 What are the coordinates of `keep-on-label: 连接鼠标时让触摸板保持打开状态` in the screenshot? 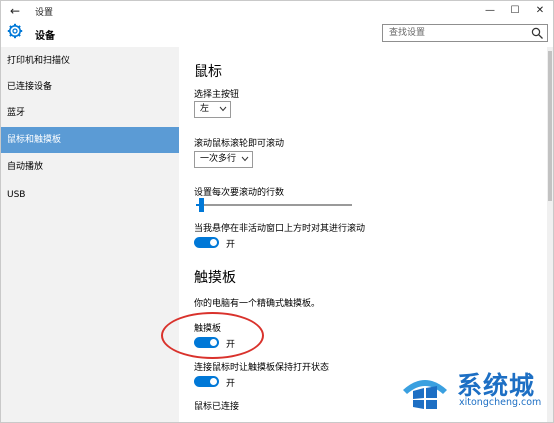 It's located at (262, 368).